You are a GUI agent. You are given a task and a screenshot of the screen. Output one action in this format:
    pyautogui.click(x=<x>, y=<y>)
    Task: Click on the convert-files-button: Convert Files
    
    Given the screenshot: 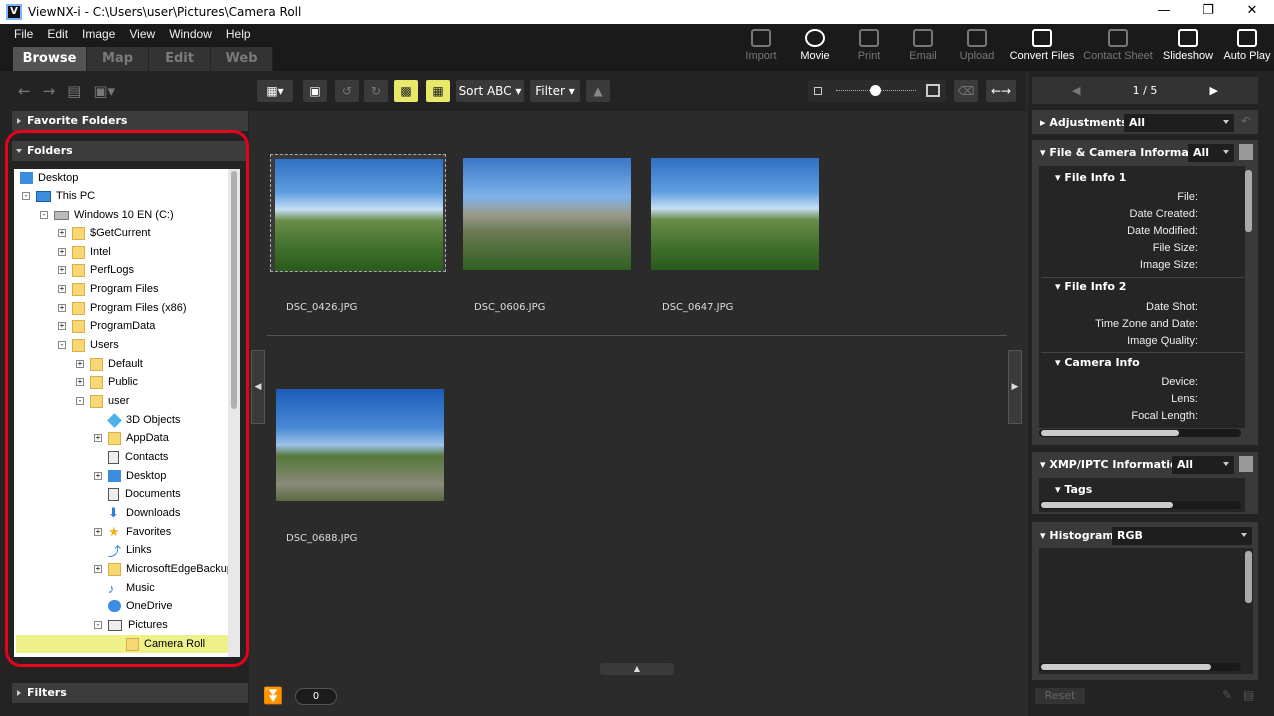 What is the action you would take?
    pyautogui.click(x=1042, y=47)
    